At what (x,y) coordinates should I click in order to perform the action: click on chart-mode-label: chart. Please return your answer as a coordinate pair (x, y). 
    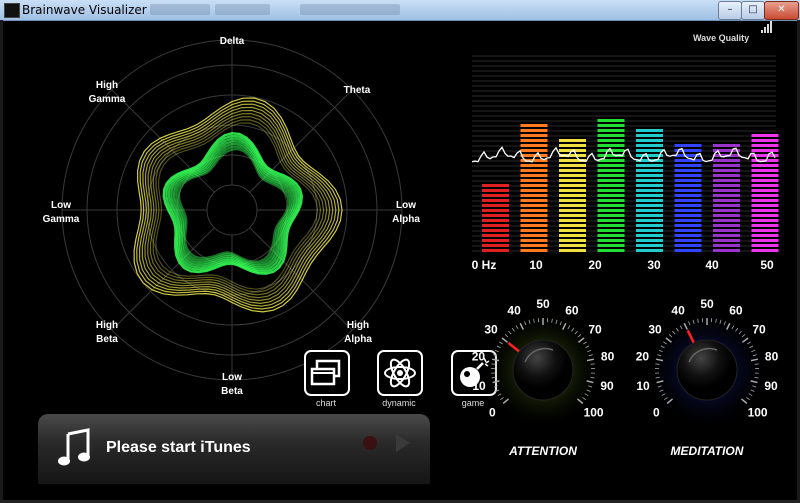
    Looking at the image, I should click on (325, 403).